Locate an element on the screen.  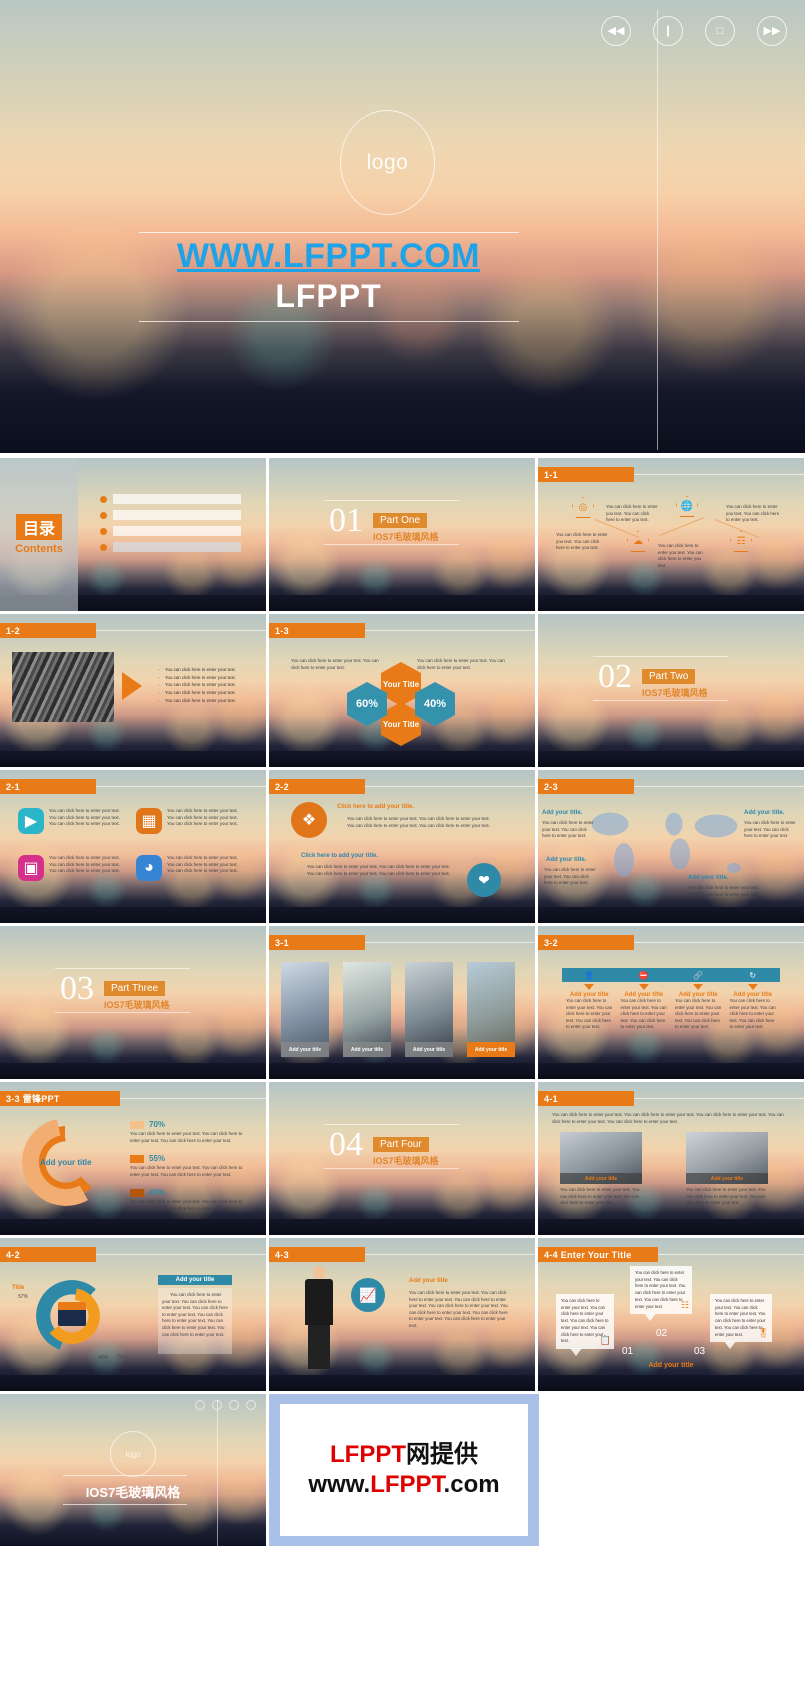
section-rule-bottom is located at coordinates (391, 1168).